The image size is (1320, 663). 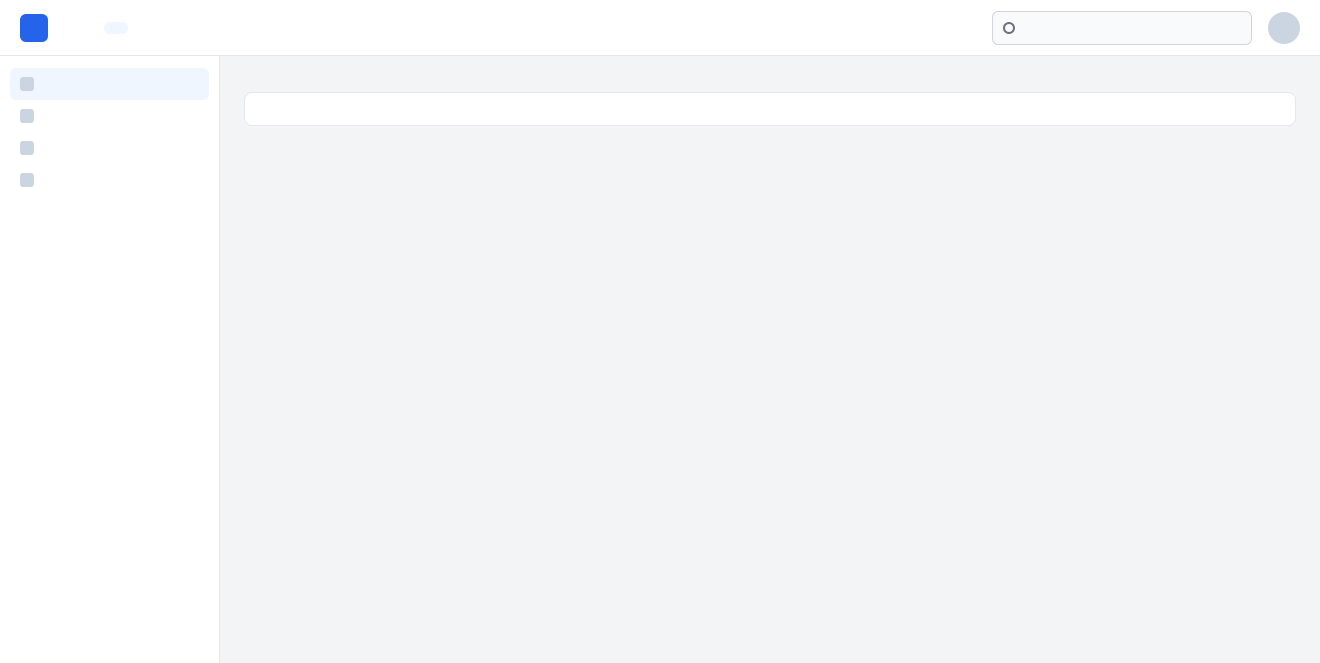 I want to click on search-icon, so click(x=1009, y=27).